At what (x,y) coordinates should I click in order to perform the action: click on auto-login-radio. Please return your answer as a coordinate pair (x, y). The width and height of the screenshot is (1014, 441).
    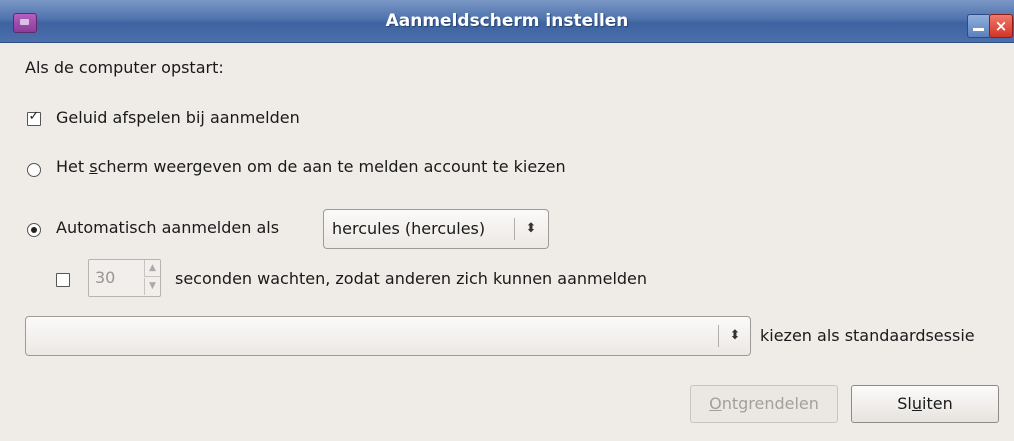
    Looking at the image, I should click on (34, 230).